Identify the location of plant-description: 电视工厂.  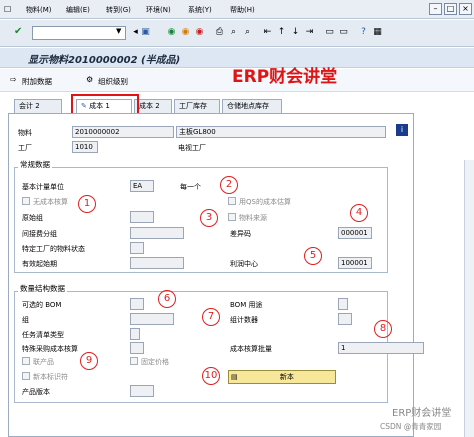
(192, 148).